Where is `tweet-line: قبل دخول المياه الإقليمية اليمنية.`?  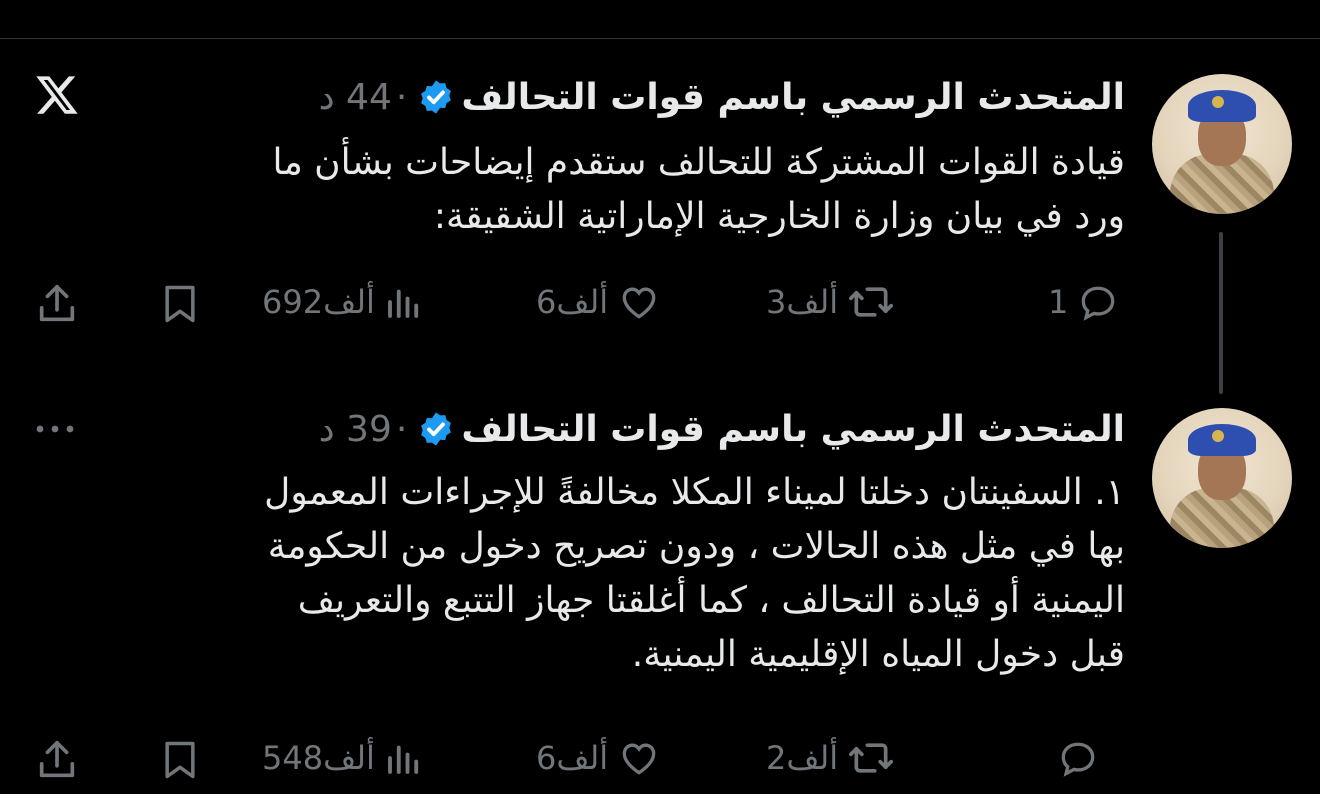 tweet-line: قبل دخول المياه الإقليمية اليمنية. is located at coordinates (878, 654).